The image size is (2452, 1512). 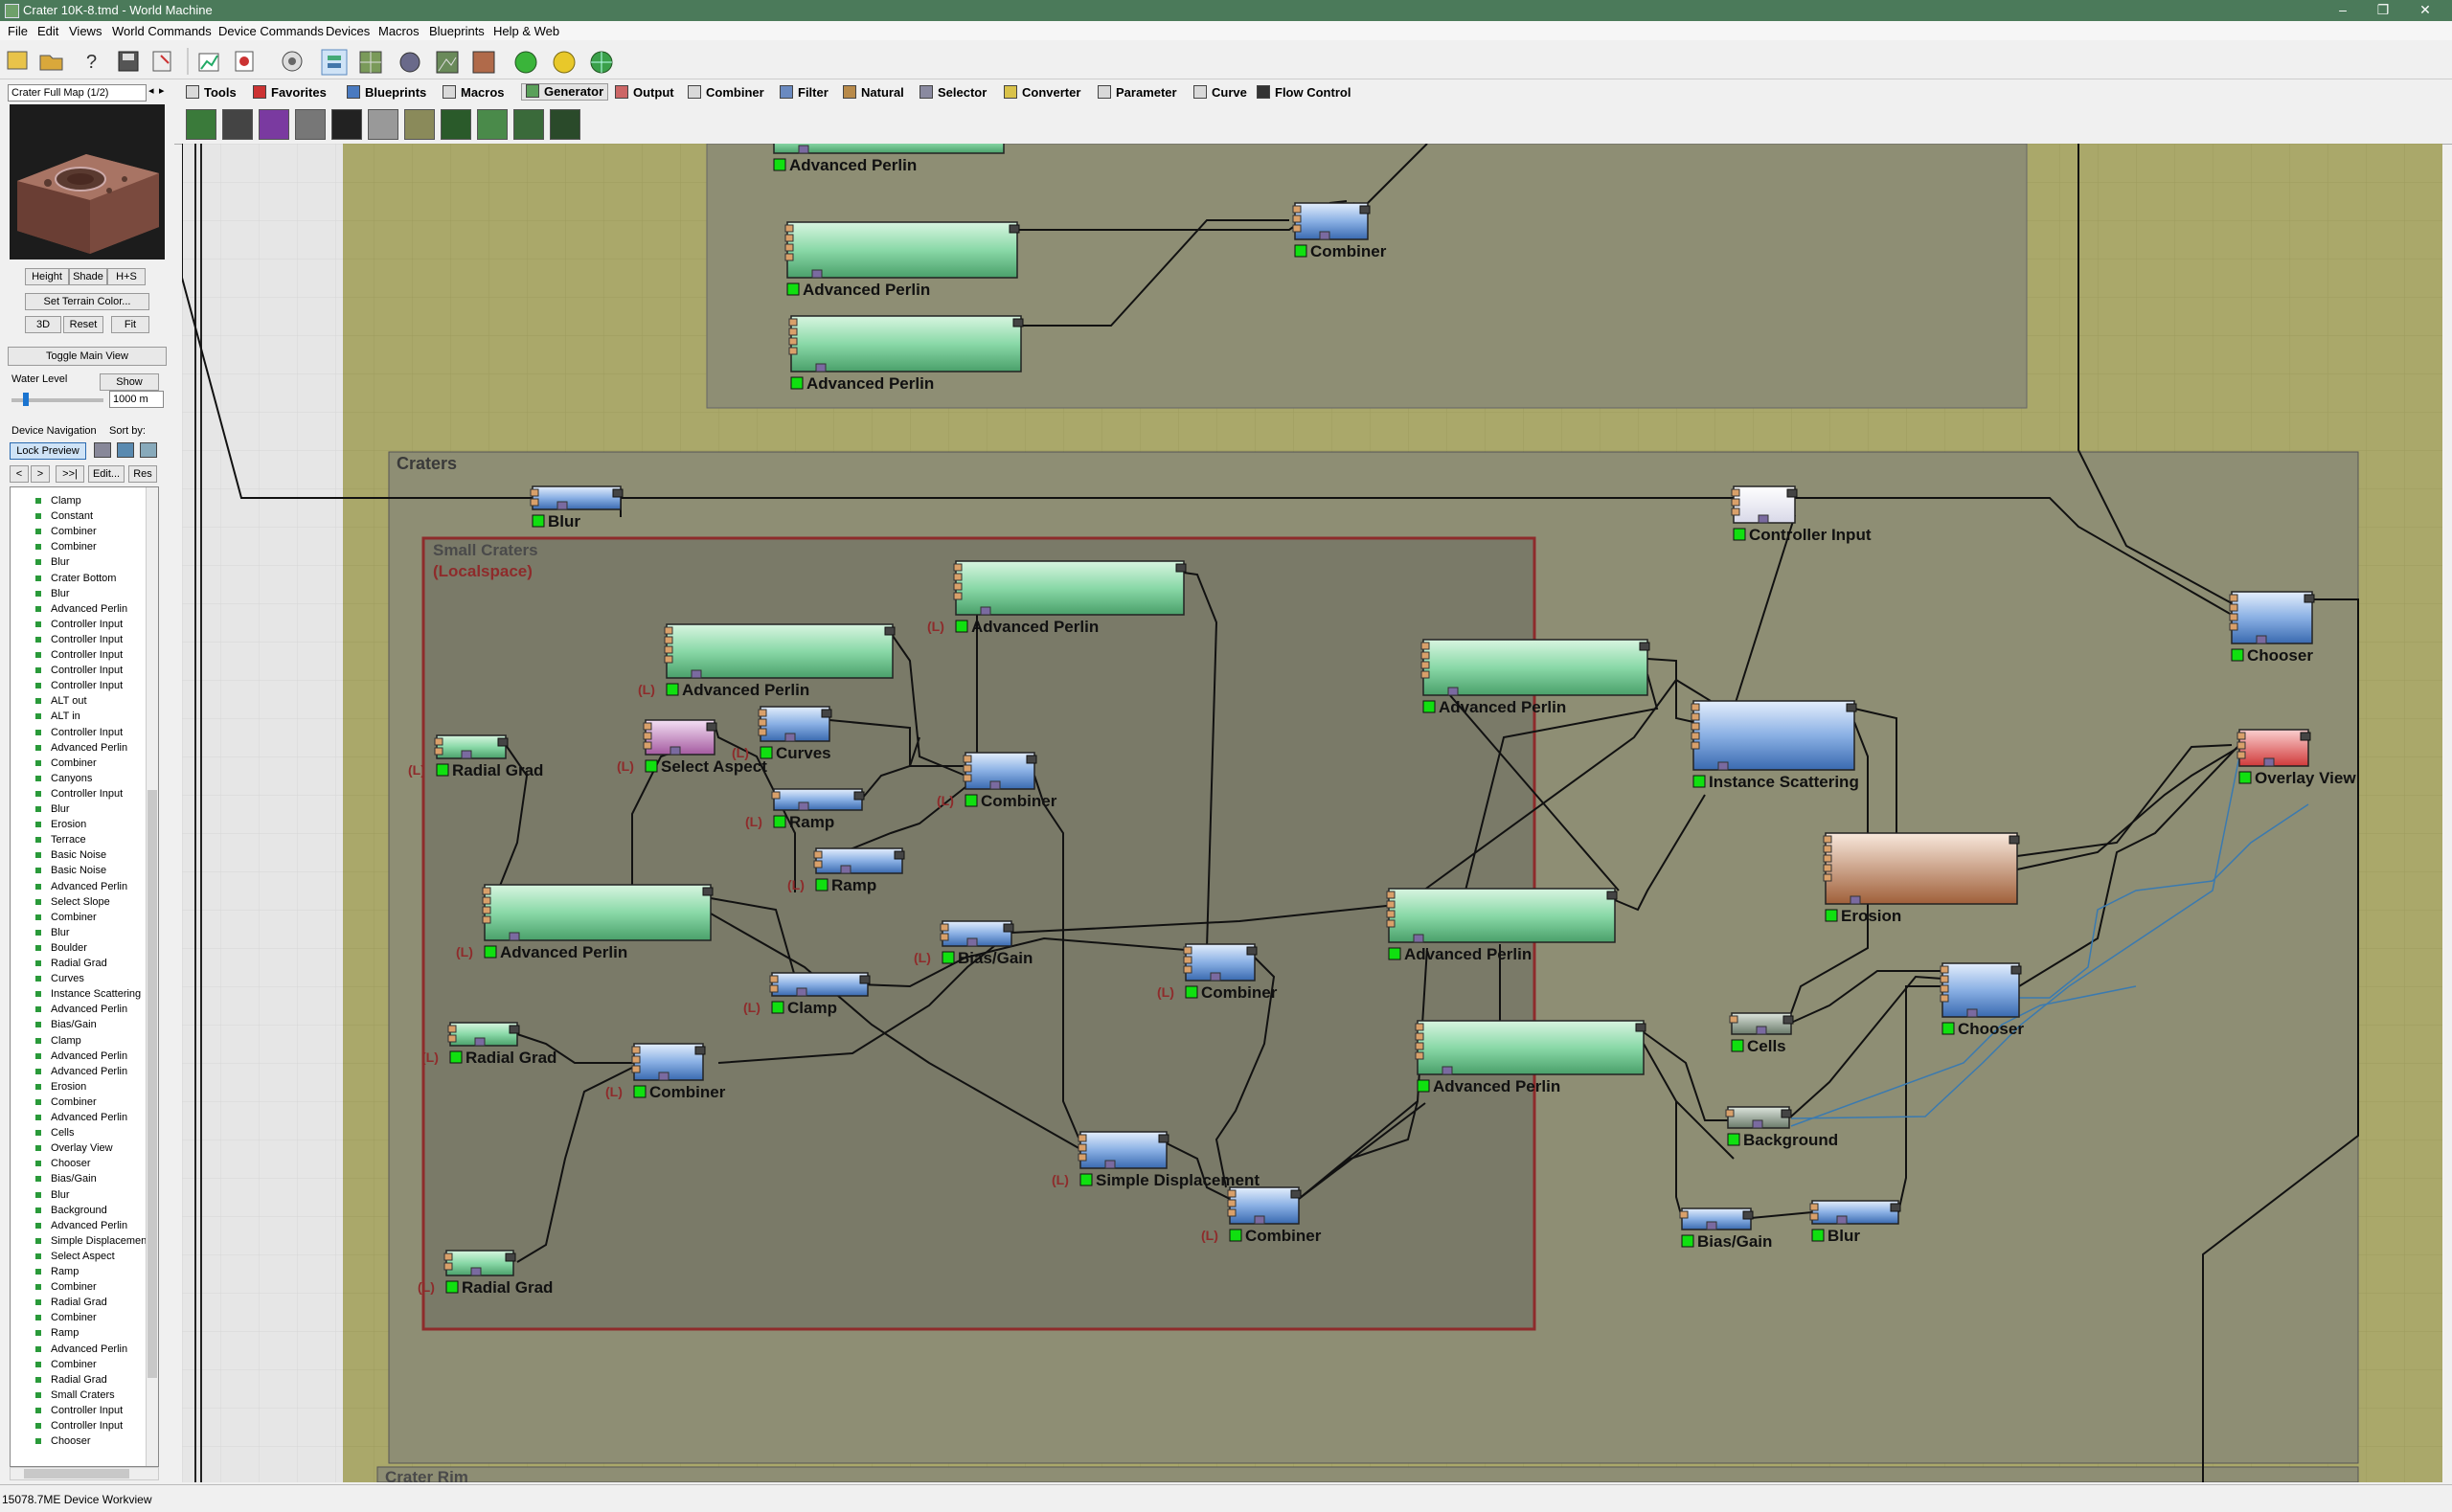 What do you see at coordinates (152, 976) in the screenshot?
I see `device-list-scrollbar` at bounding box center [152, 976].